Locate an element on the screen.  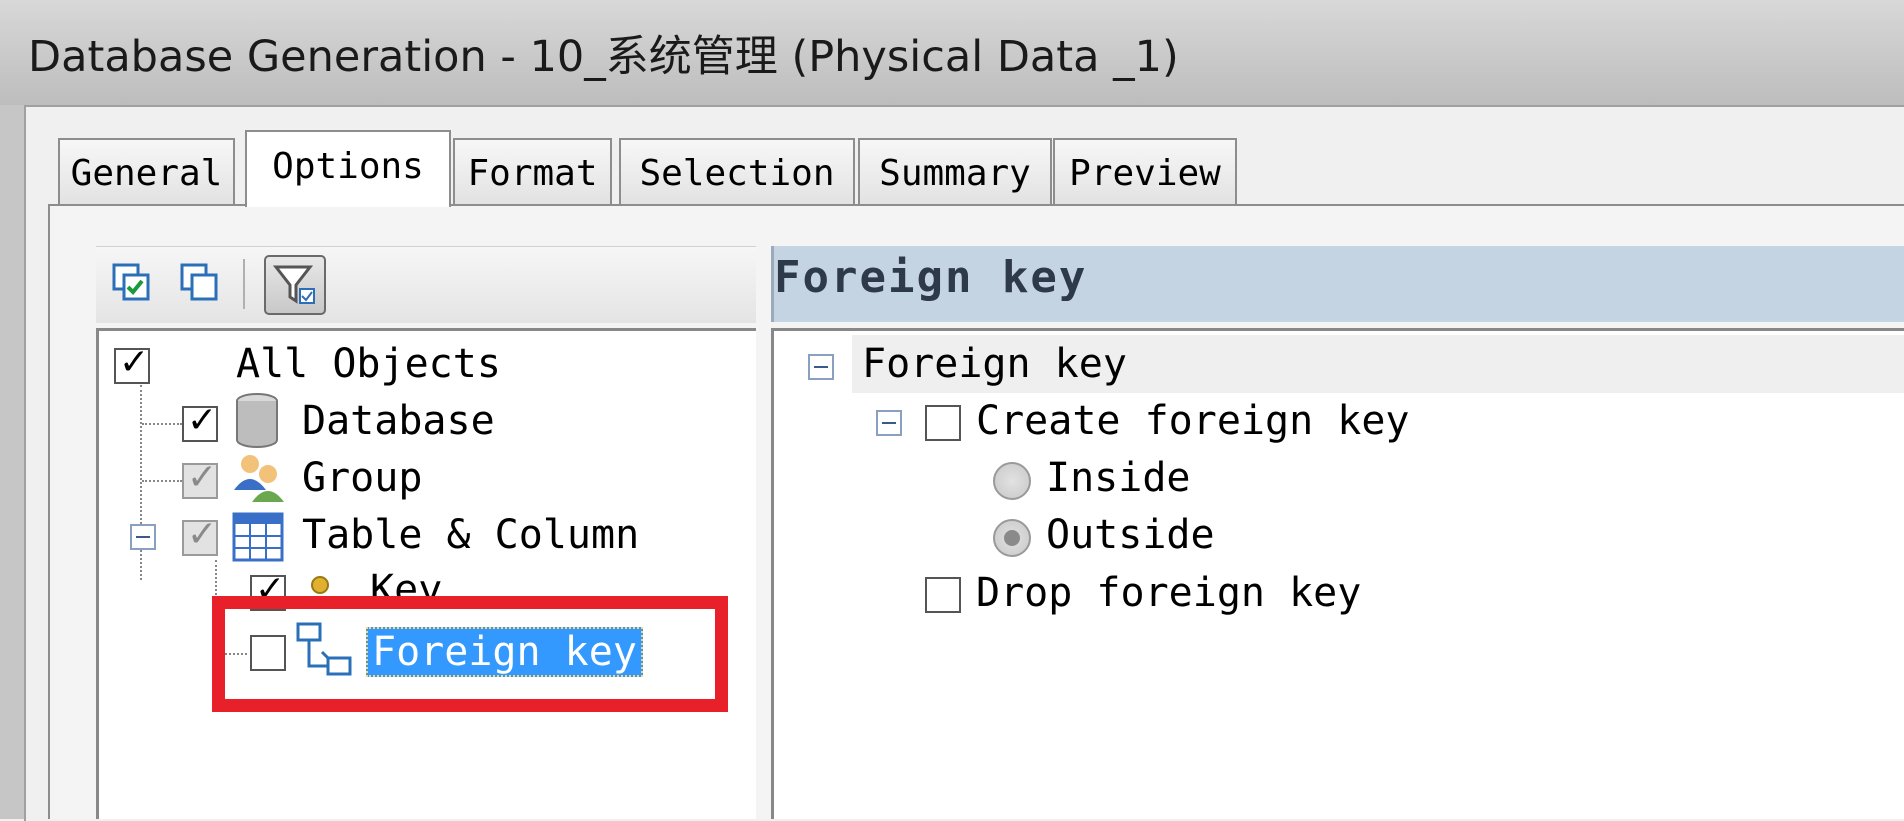
group-icon is located at coordinates (258, 480).